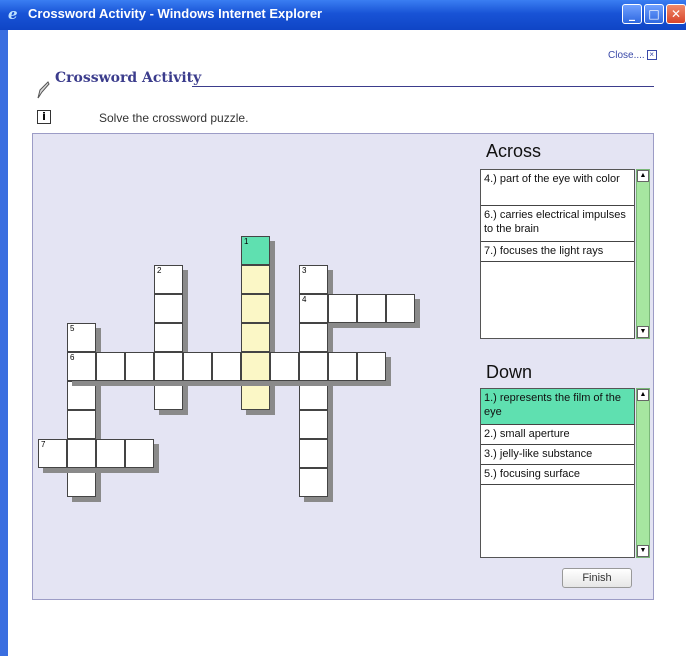 The image size is (686, 656). What do you see at coordinates (52, 453) in the screenshot?
I see `crossword-cell: 7` at bounding box center [52, 453].